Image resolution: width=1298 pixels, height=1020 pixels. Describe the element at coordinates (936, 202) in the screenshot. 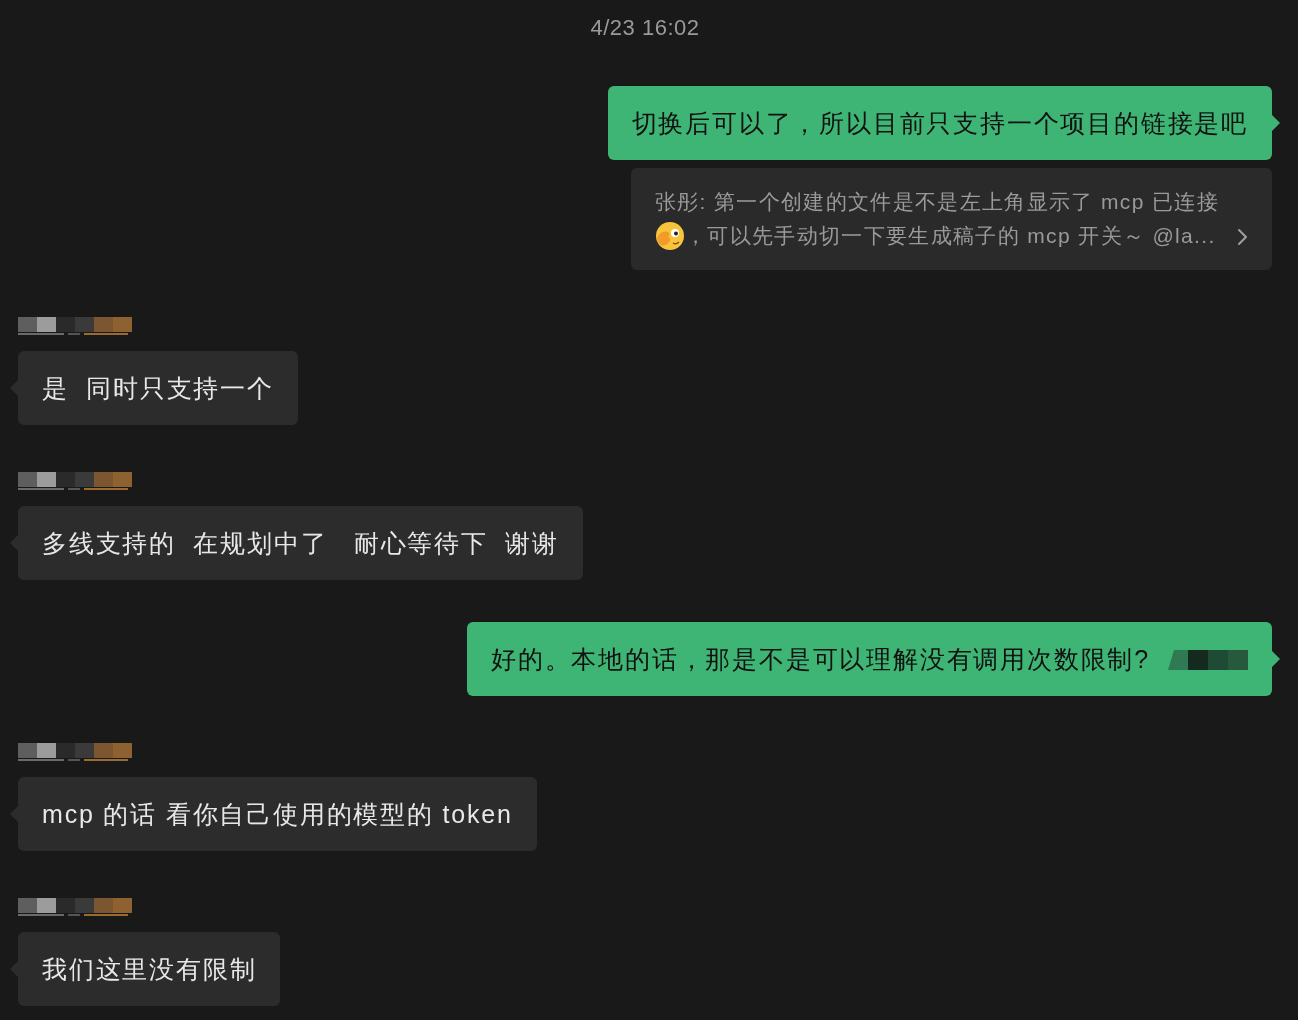

I see `quote-text: 张彤: 第一个创建的文件是不是左上角显示了 mcp 已连接` at that location.